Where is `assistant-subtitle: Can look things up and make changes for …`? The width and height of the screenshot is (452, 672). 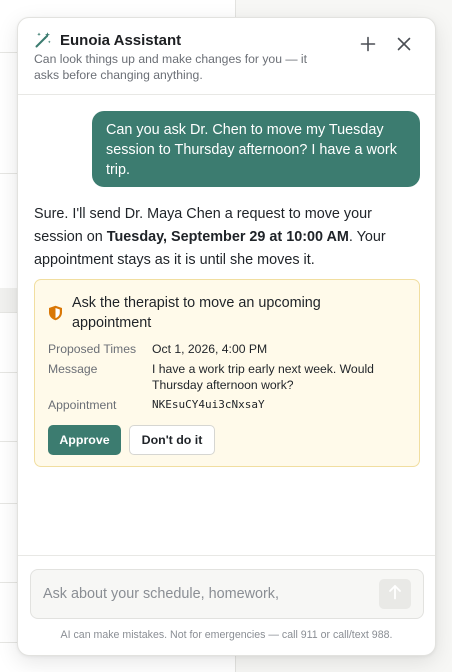 assistant-subtitle: Can look things up and make changes for … is located at coordinates (171, 67).